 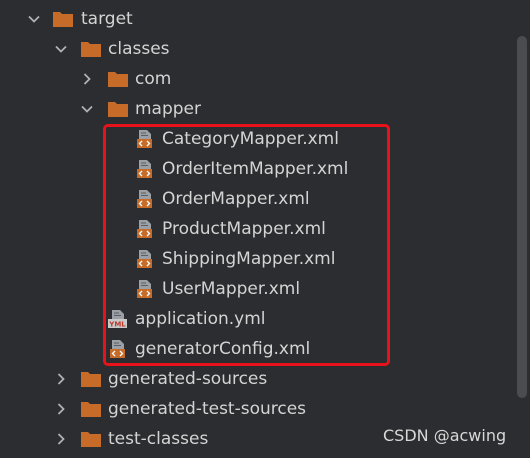 What do you see at coordinates (153, 79) in the screenshot?
I see `tree-label-com: com` at bounding box center [153, 79].